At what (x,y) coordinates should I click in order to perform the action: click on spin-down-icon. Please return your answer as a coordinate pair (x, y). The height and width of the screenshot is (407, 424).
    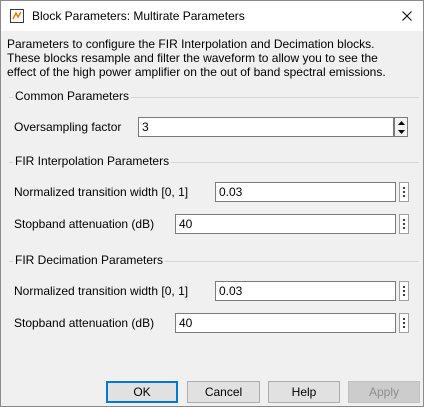
    Looking at the image, I should click on (401, 131).